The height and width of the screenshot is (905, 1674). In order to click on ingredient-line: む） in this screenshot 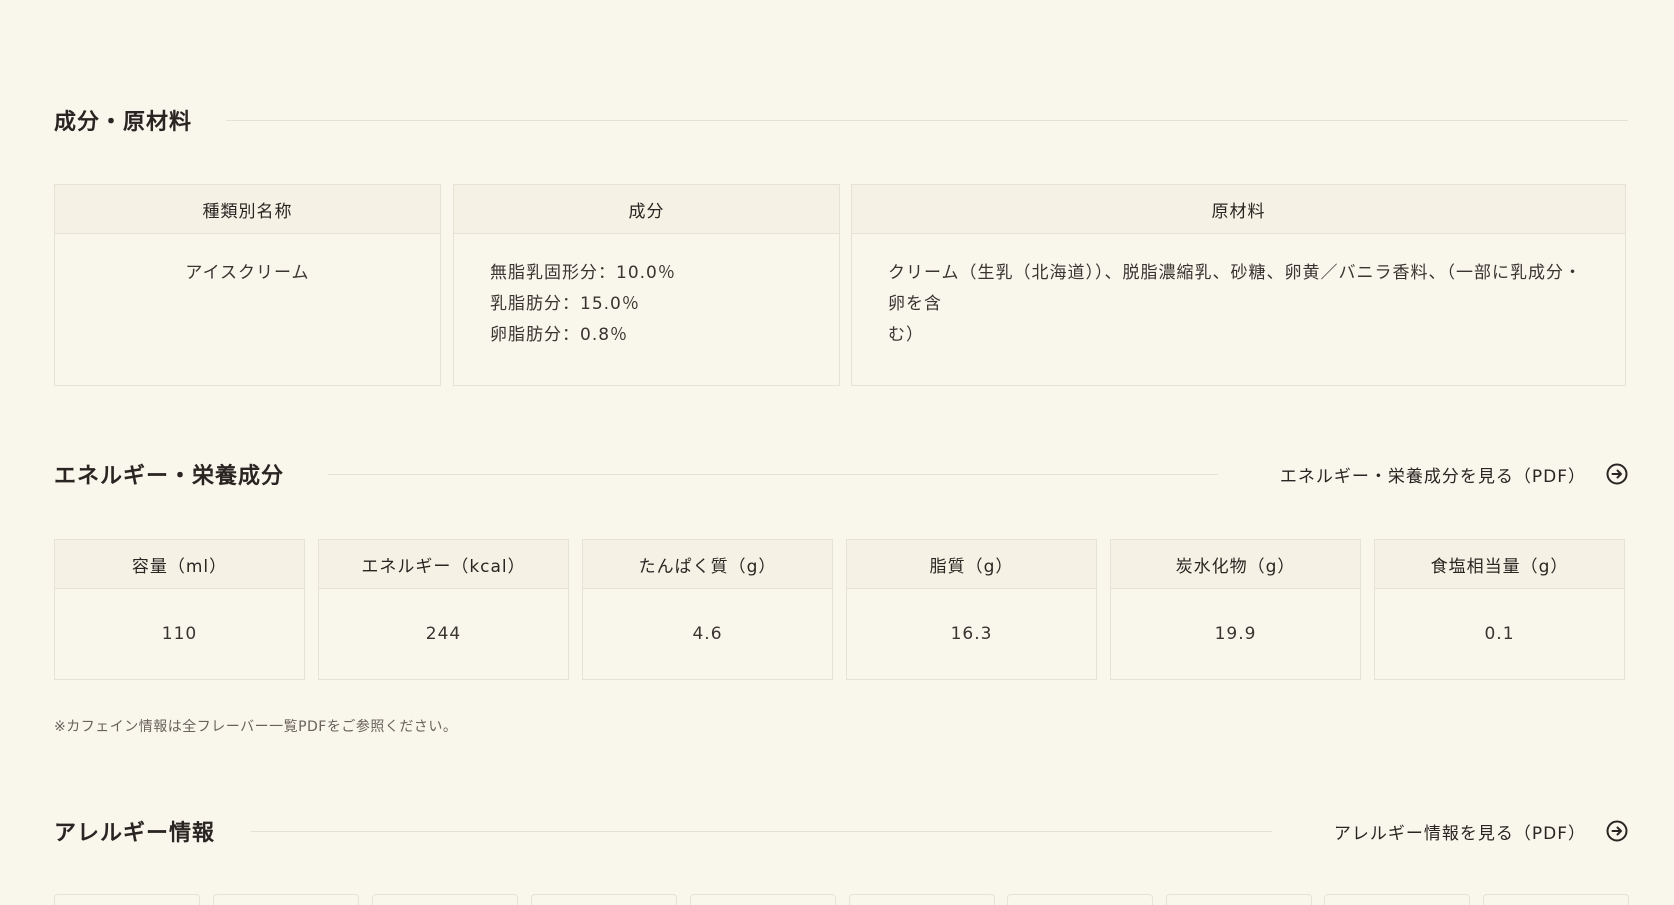, I will do `click(906, 335)`.